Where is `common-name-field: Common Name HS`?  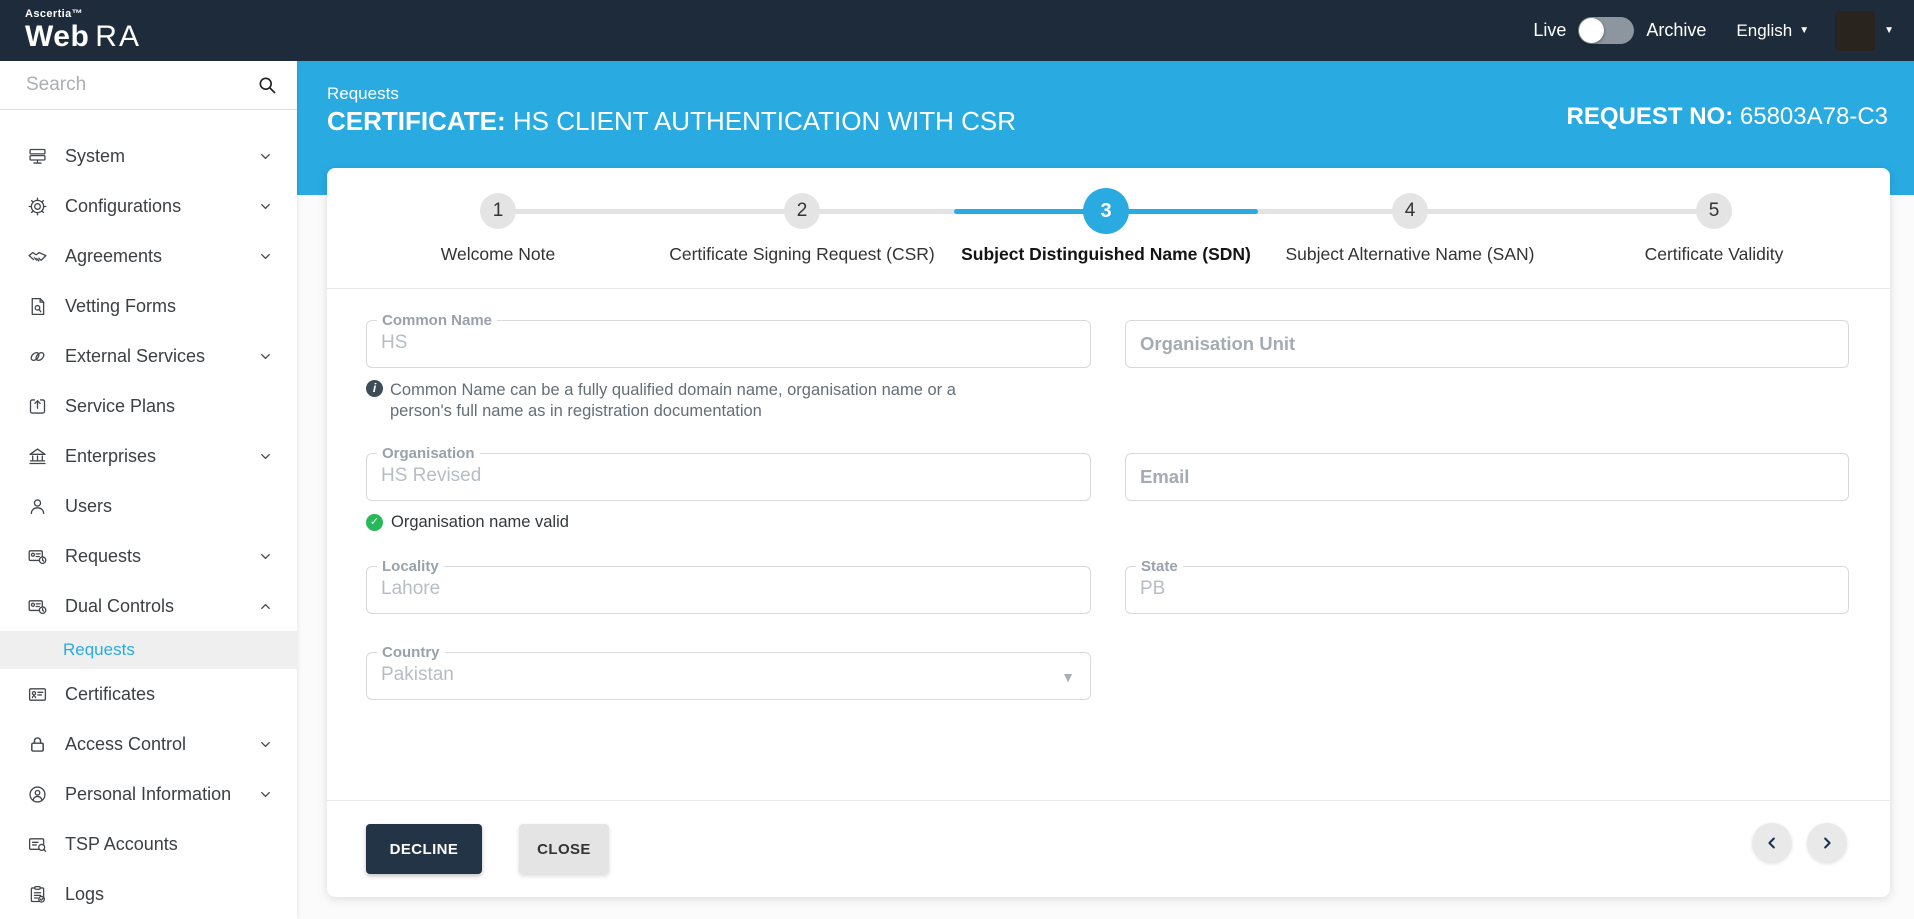
common-name-field: Common Name HS is located at coordinates (728, 340).